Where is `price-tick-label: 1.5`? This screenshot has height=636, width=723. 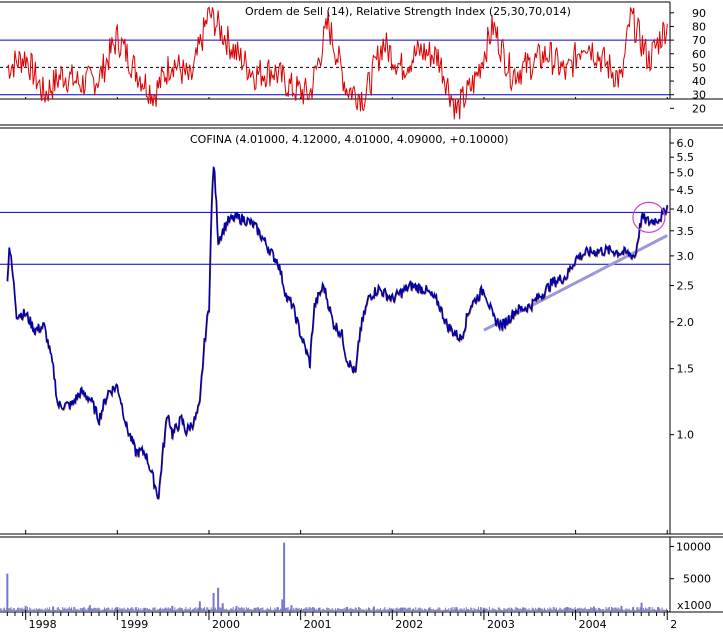
price-tick-label: 1.5 is located at coordinates (686, 369).